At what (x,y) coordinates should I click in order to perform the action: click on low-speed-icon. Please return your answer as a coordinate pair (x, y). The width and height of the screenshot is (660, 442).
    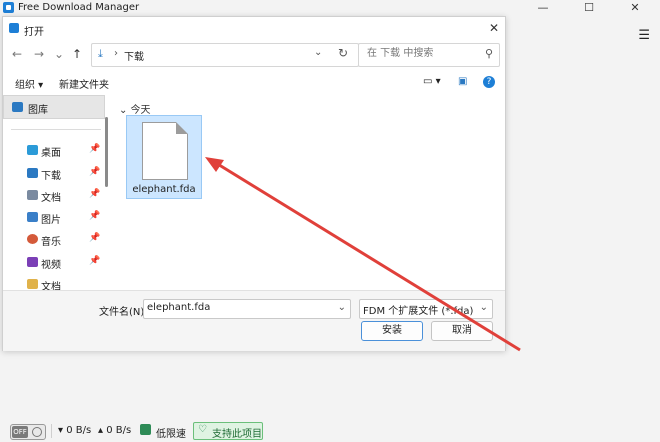
    Looking at the image, I should click on (145, 429).